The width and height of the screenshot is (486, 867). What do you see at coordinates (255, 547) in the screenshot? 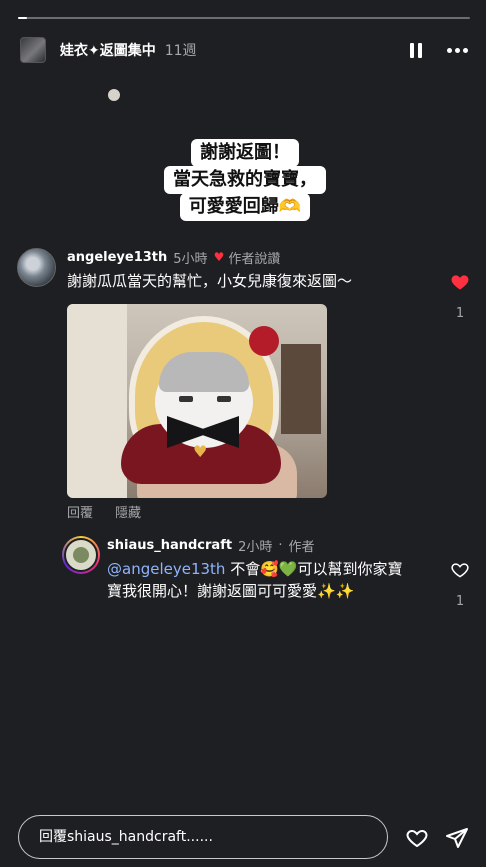
I see `comment-timestamp: 2小時` at bounding box center [255, 547].